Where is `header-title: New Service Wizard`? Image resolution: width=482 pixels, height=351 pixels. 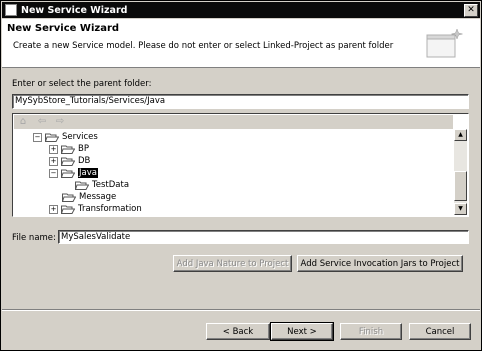 header-title: New Service Wizard is located at coordinates (63, 28).